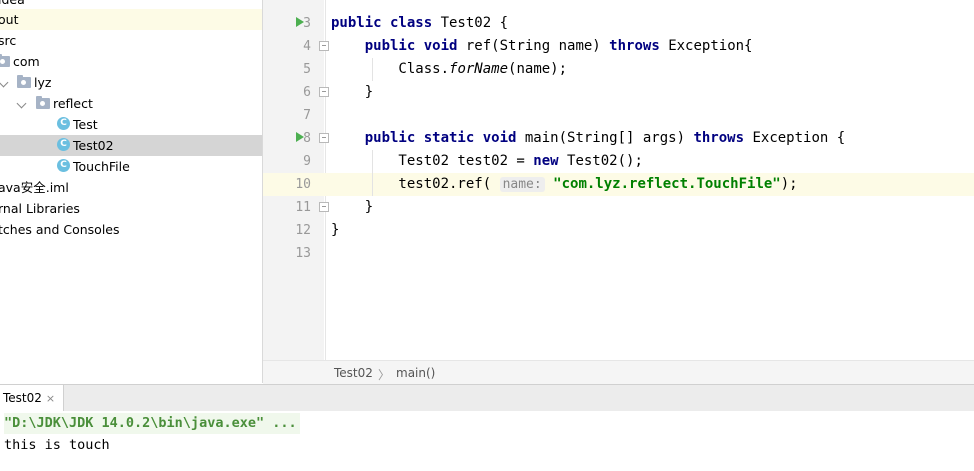 The image size is (974, 471). I want to click on code-token: Exception{, so click(710, 46).